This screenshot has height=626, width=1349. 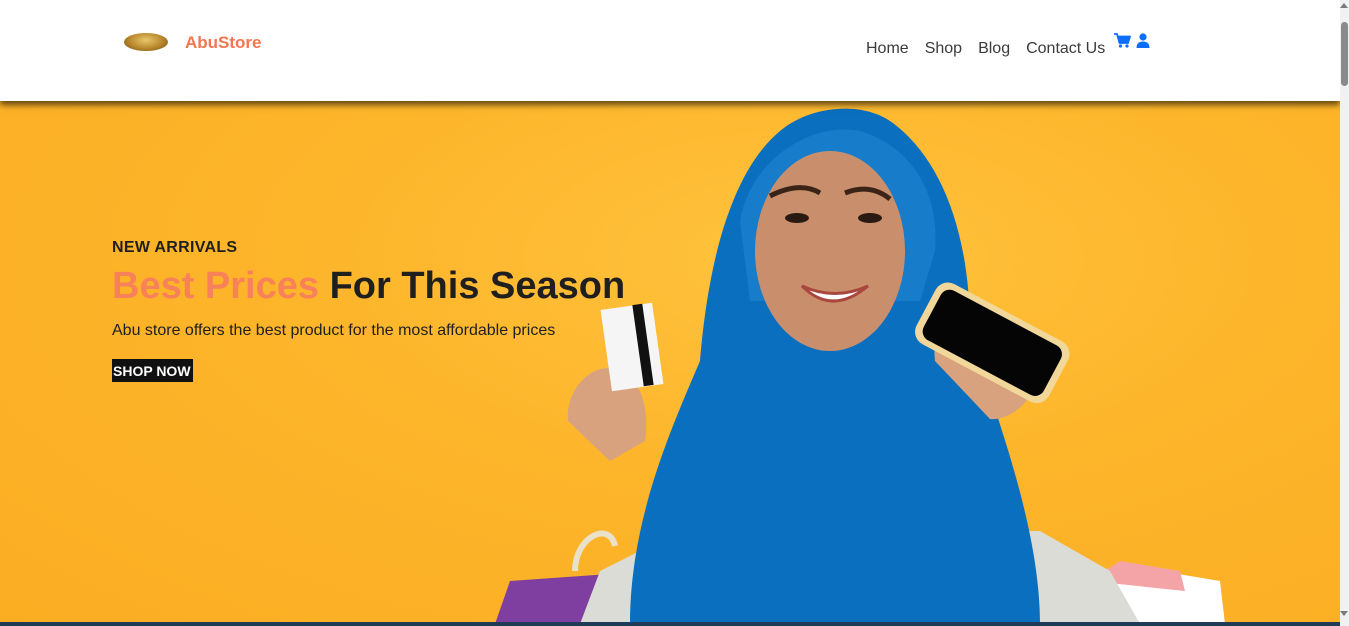 I want to click on shop-now-button: SHOP NOW, so click(x=152, y=370).